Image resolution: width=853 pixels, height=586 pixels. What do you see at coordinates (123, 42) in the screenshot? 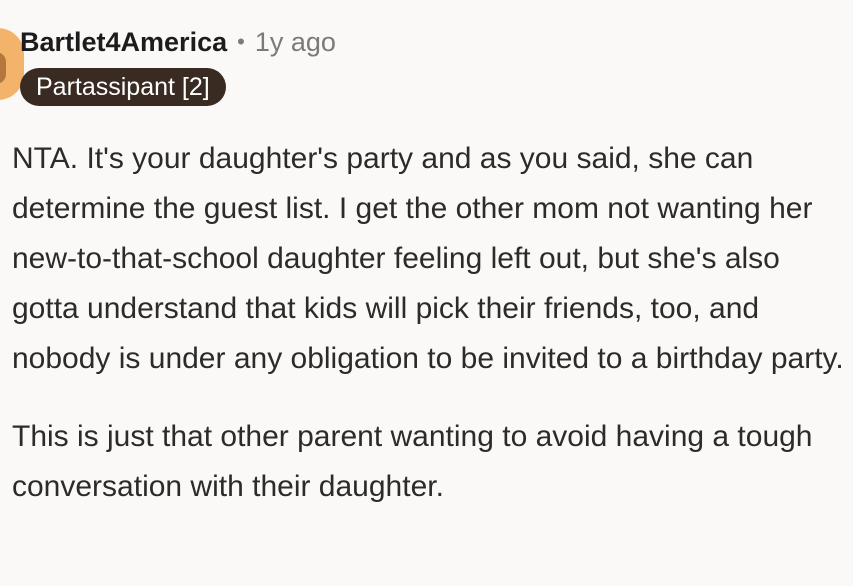
I see `username-link: Bartlet4America` at bounding box center [123, 42].